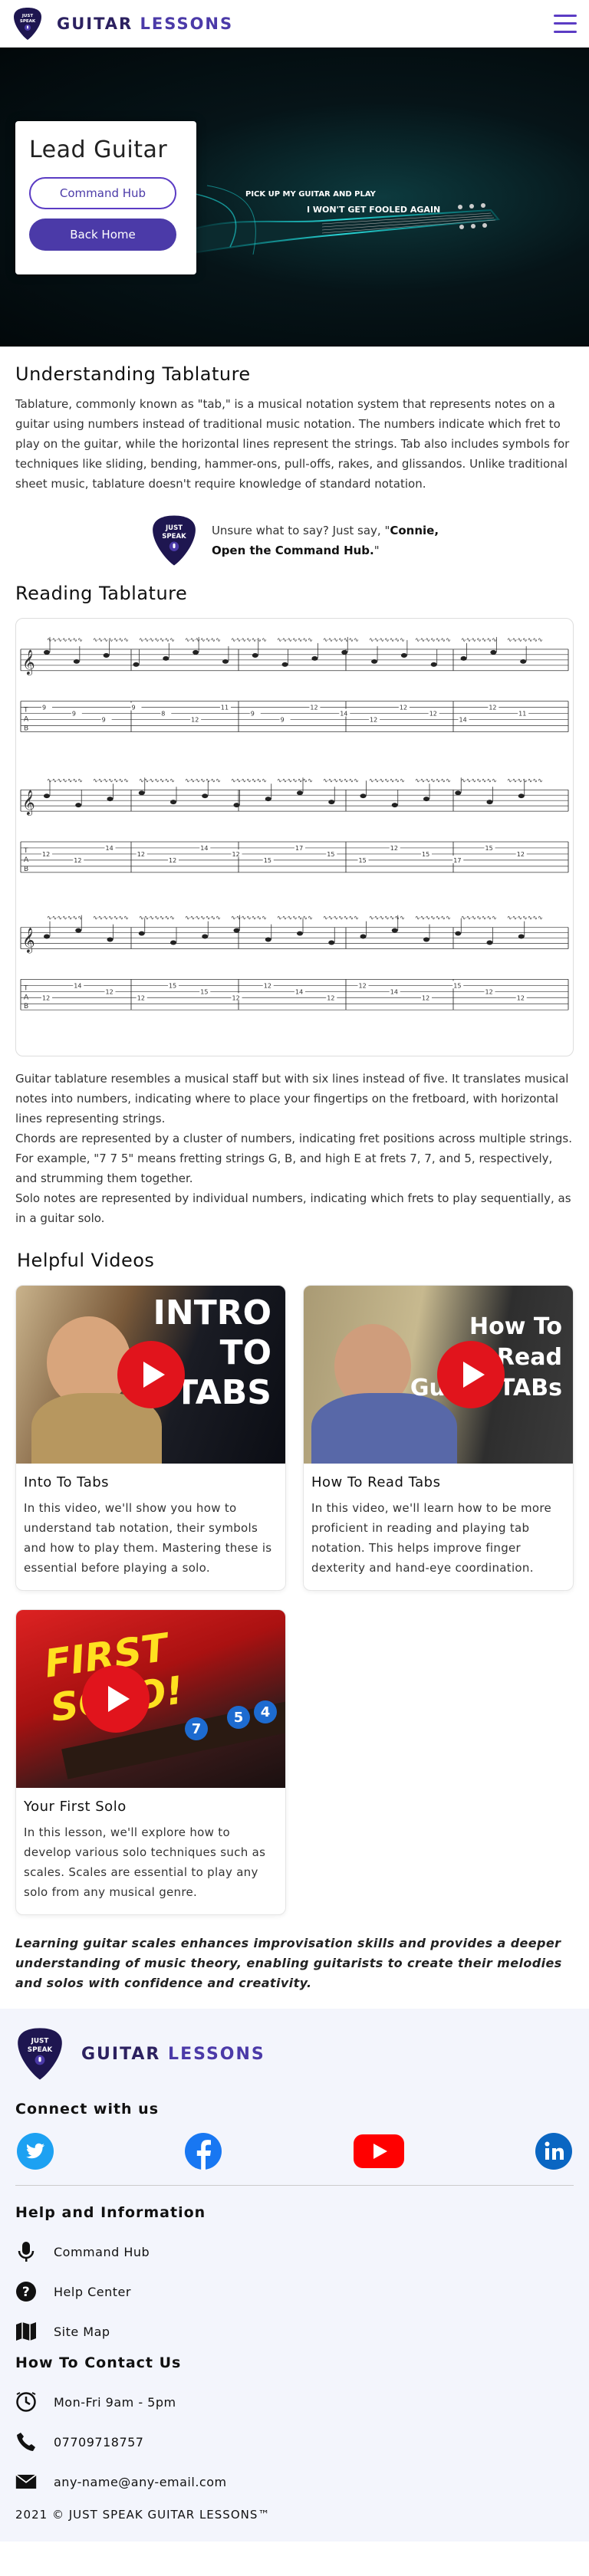 Image resolution: width=589 pixels, height=2576 pixels. What do you see at coordinates (35, 2151) in the screenshot?
I see `twitter-icon` at bounding box center [35, 2151].